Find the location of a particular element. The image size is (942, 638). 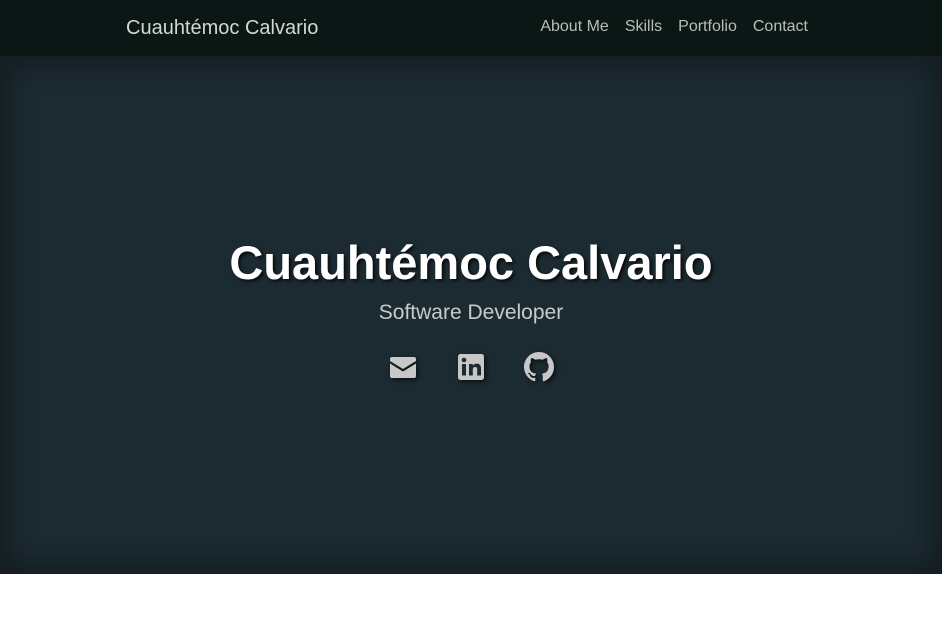

nav-link-about-me: About Me is located at coordinates (574, 27).